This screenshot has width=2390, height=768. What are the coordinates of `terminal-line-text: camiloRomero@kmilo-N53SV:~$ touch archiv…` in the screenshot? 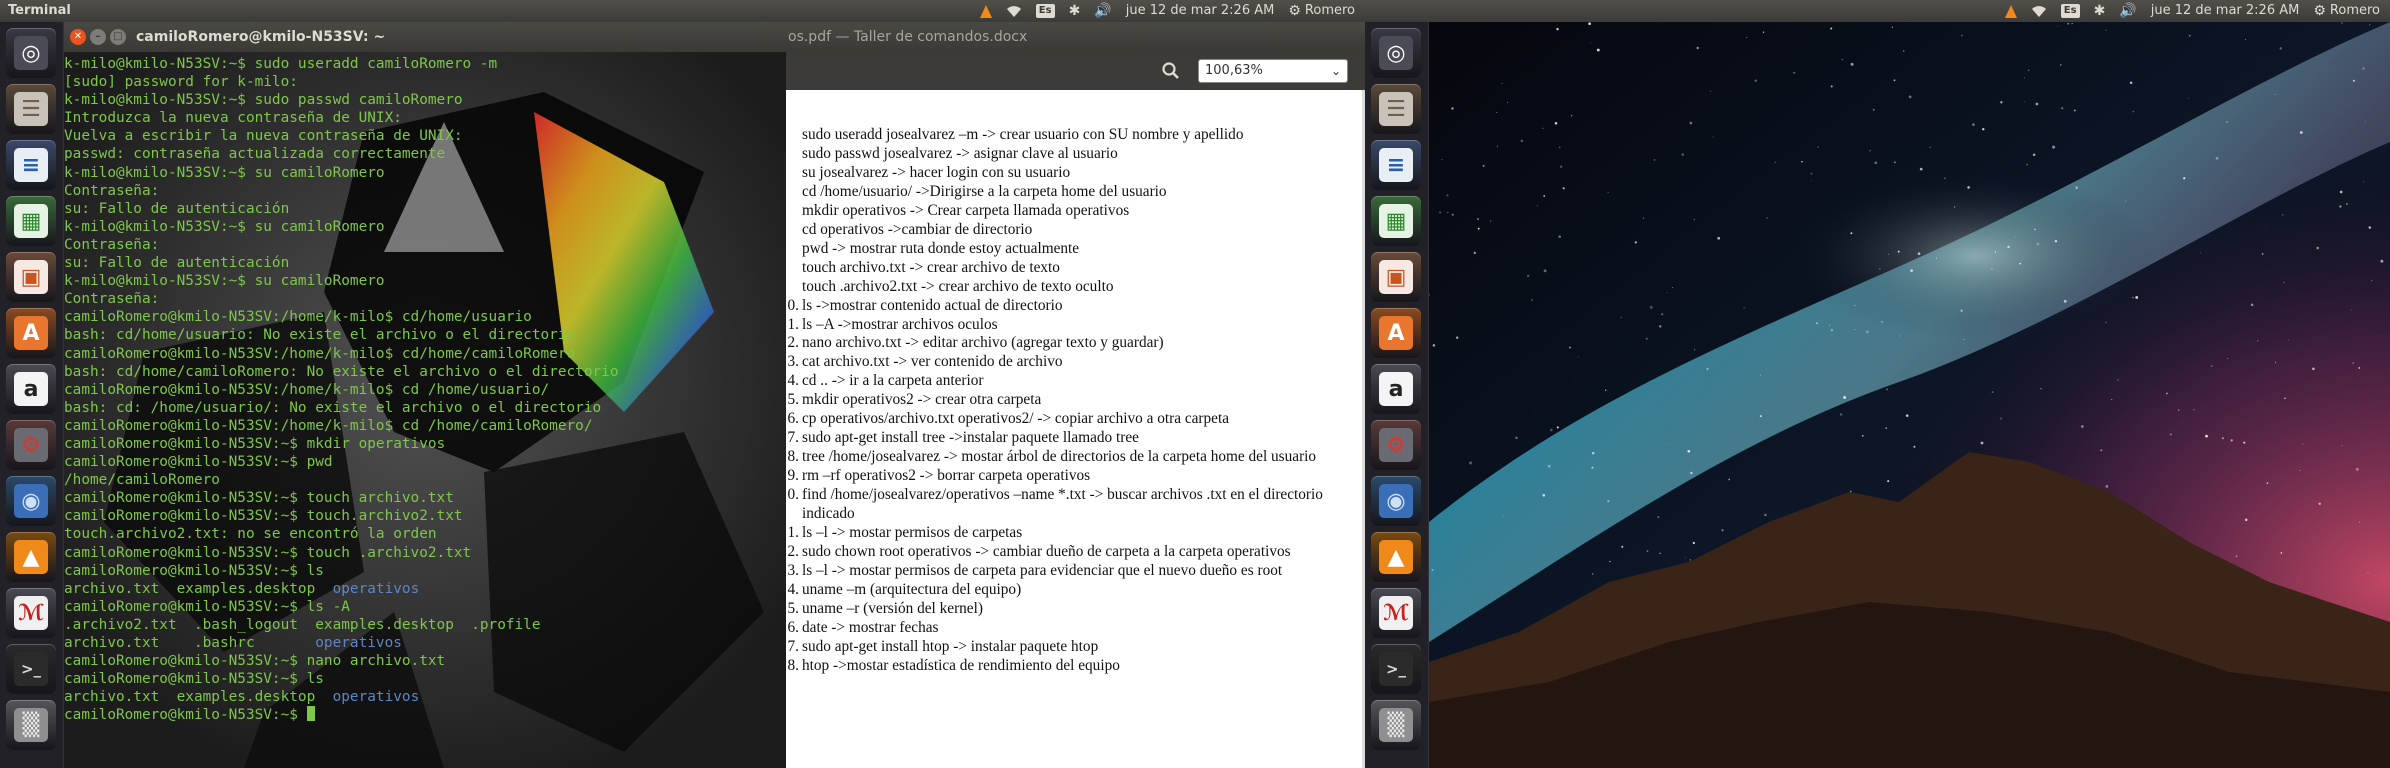 It's located at (259, 498).